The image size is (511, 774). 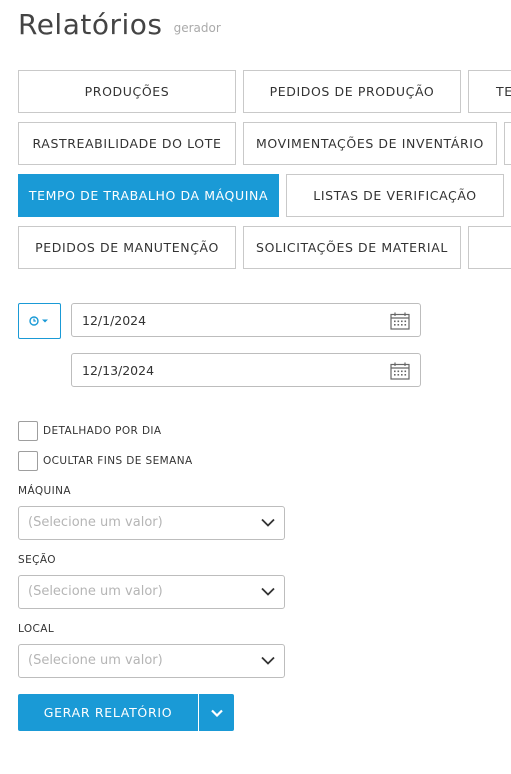 What do you see at coordinates (222, 320) in the screenshot?
I see `start-date-input` at bounding box center [222, 320].